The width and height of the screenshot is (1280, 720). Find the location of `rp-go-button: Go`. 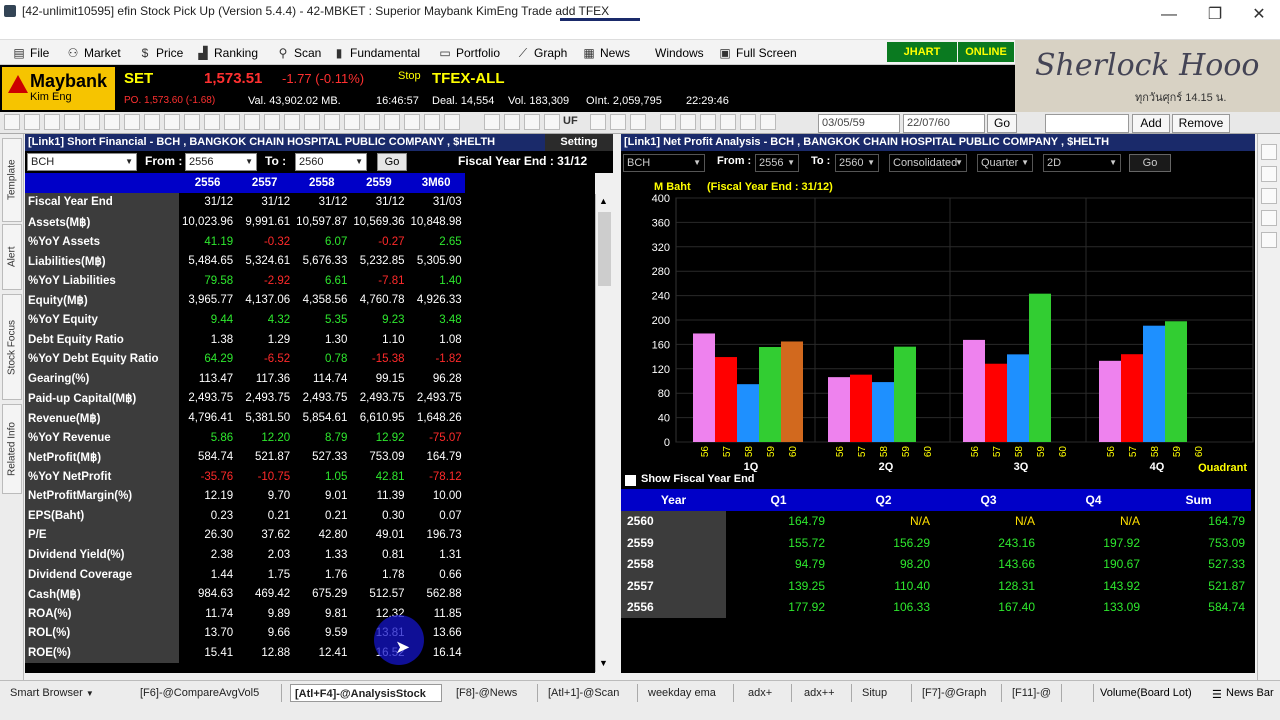

rp-go-button: Go is located at coordinates (1150, 163).